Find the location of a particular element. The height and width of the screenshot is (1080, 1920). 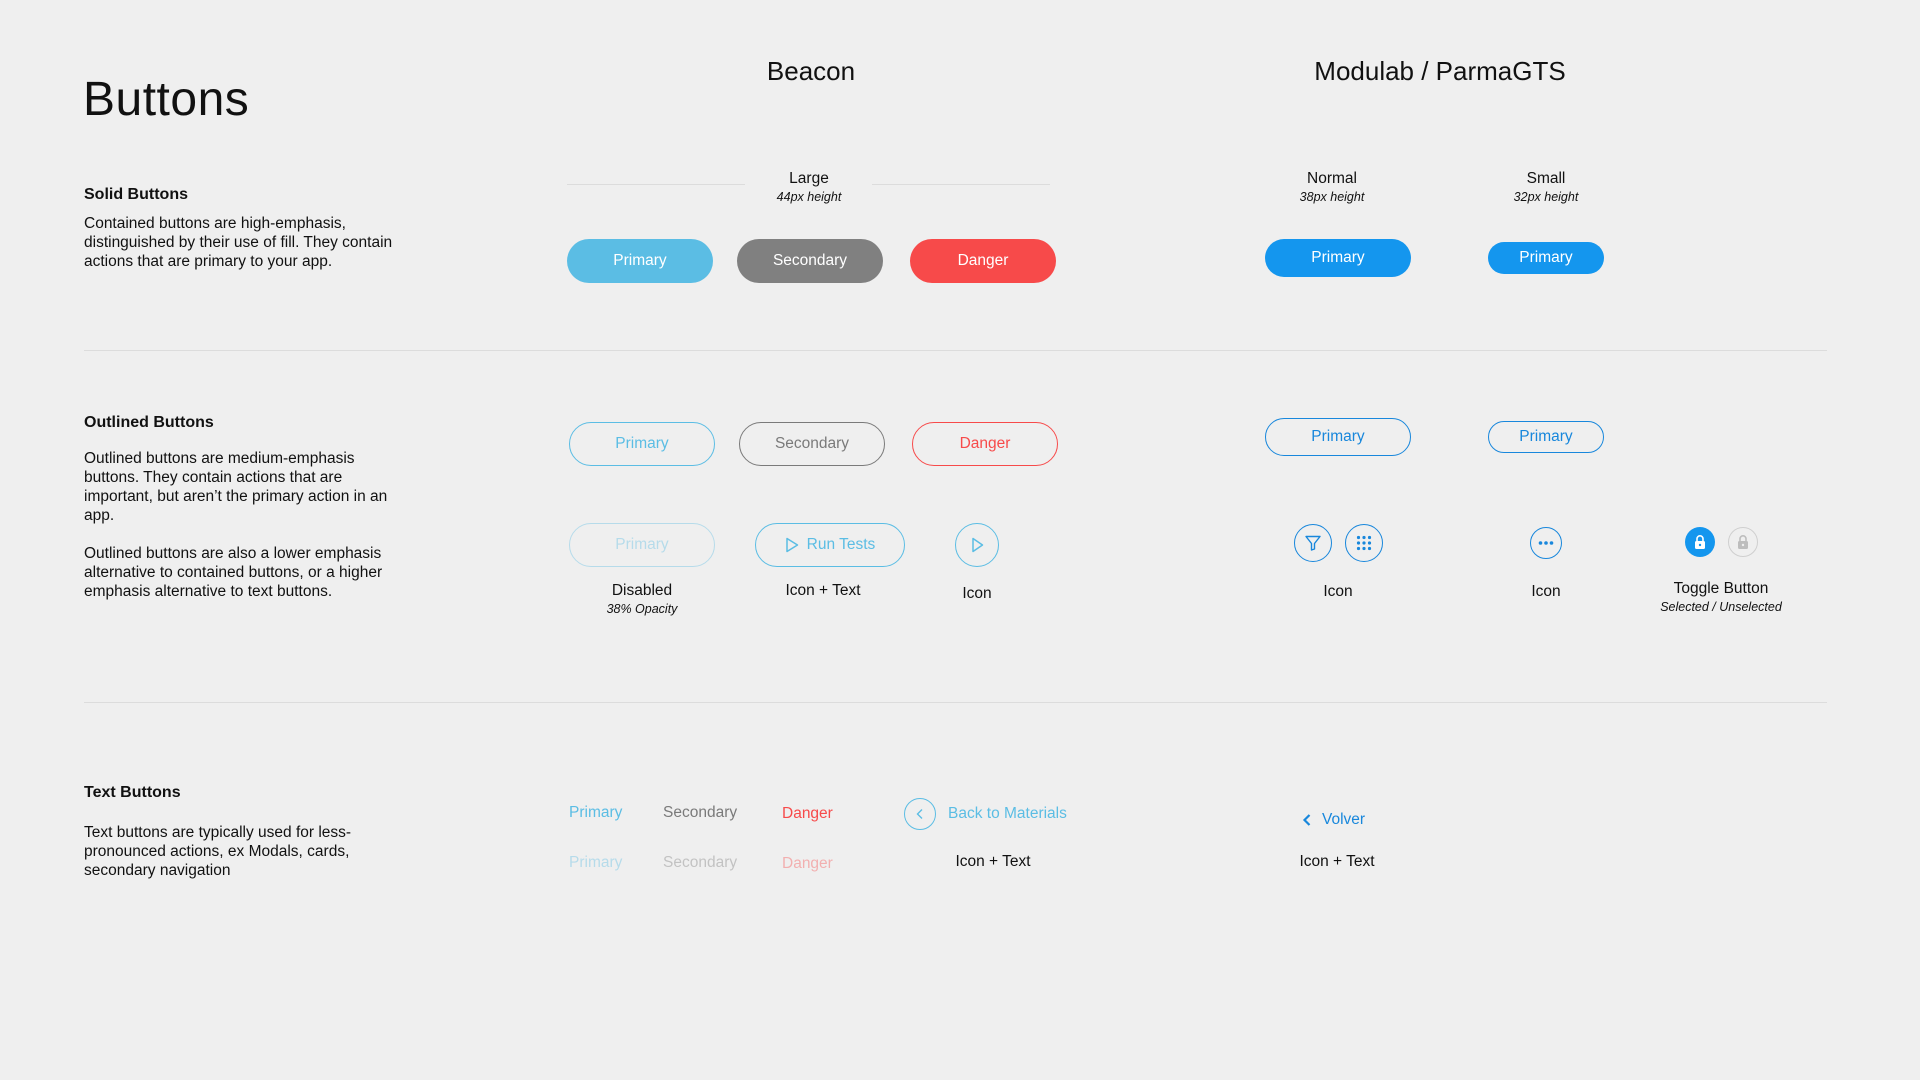

grid-dots-icon is located at coordinates (1364, 543).